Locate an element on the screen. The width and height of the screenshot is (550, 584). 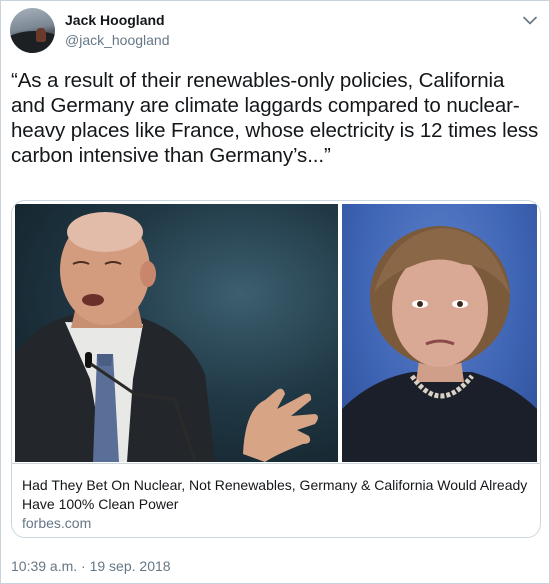
user-handle: @jack_hoogland is located at coordinates (117, 40).